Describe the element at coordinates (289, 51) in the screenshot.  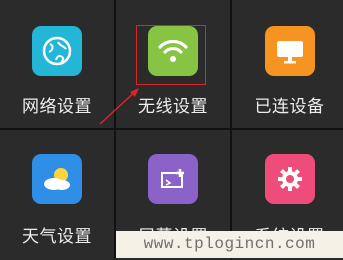
I see `monitor-icon` at that location.